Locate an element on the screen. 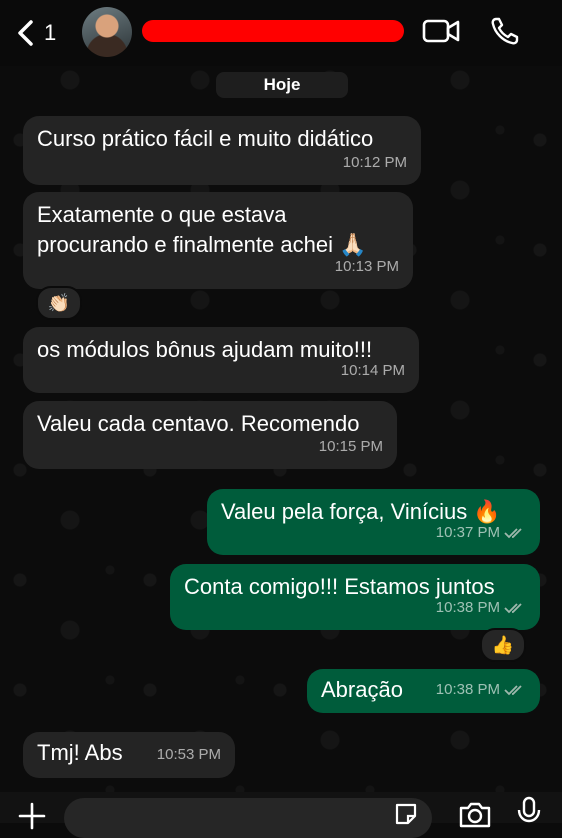 This screenshot has width=562, height=838. chat-header: 1 is located at coordinates (281, 33).